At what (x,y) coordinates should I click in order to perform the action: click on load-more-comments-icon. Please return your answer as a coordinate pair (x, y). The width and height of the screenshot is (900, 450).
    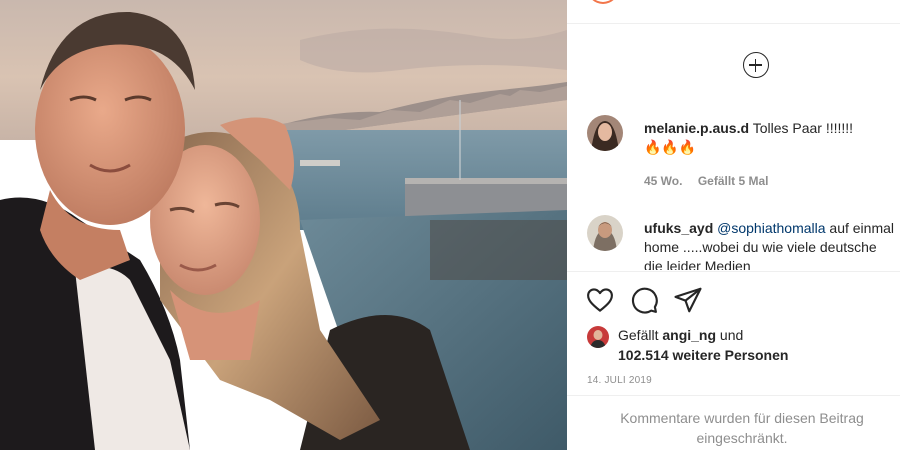
    Looking at the image, I should click on (756, 65).